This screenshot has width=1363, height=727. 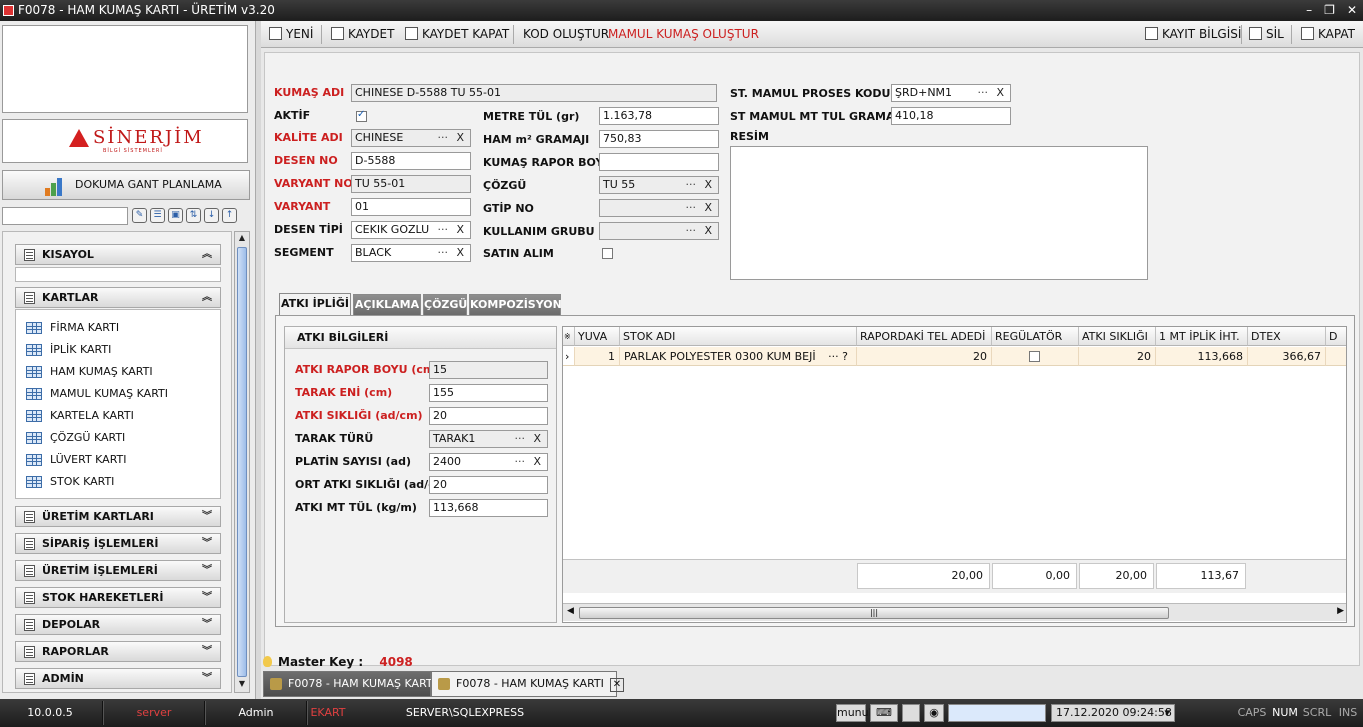 What do you see at coordinates (659, 116) in the screenshot?
I see `metre-tul-field: 1.163,78` at bounding box center [659, 116].